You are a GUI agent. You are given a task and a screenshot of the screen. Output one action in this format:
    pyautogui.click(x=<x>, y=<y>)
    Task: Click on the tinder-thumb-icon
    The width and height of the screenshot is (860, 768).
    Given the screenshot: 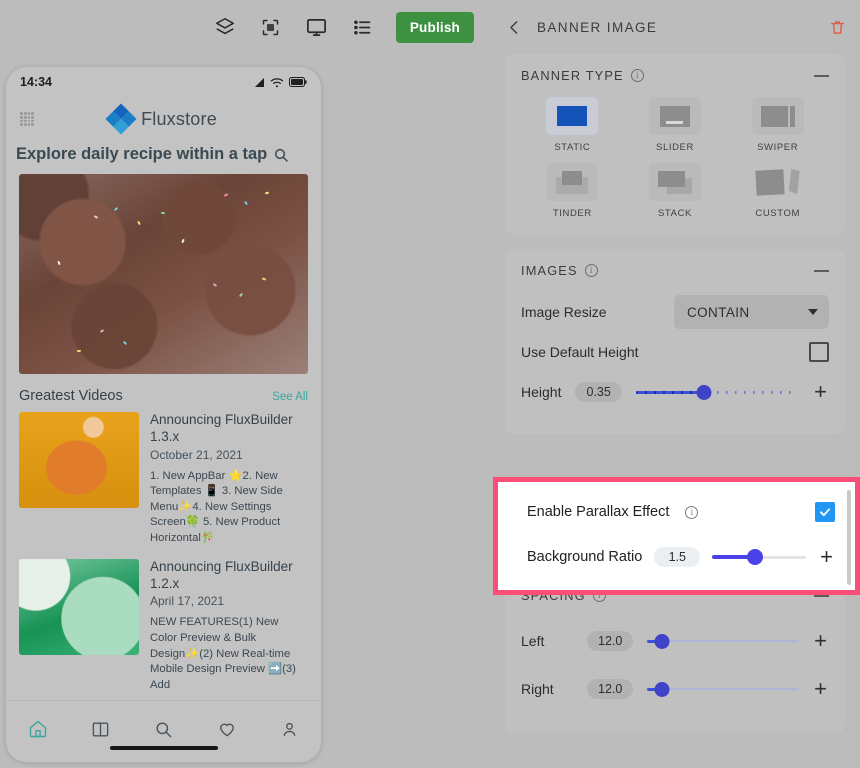 What is the action you would take?
    pyautogui.click(x=572, y=182)
    